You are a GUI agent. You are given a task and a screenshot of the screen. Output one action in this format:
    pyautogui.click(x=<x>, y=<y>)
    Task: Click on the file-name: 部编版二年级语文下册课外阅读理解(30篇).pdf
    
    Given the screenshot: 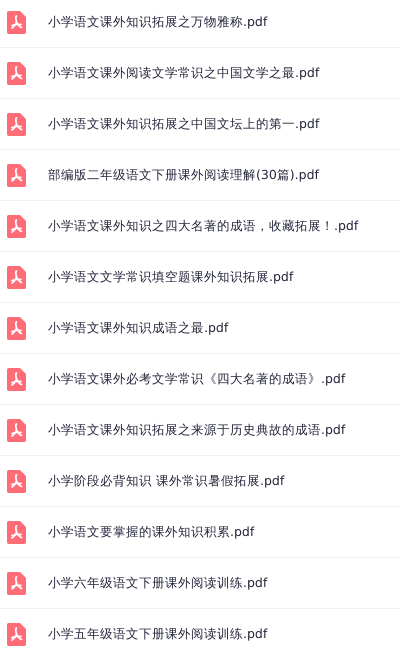 What is the action you would take?
    pyautogui.click(x=183, y=175)
    